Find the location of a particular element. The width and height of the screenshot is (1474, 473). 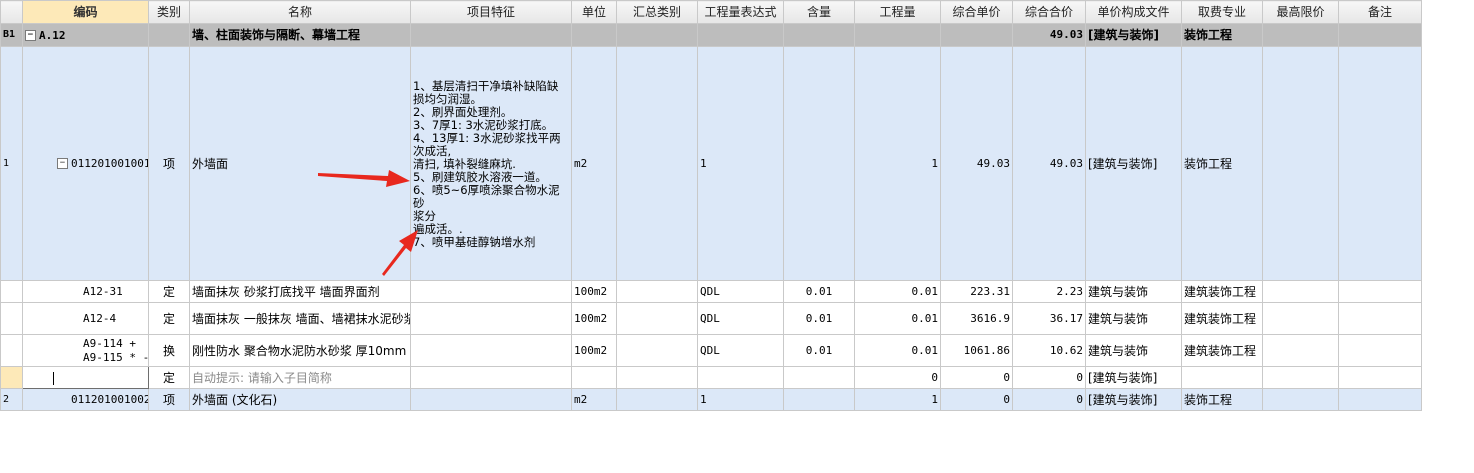

item-unit-price: 0 is located at coordinates (976, 399).